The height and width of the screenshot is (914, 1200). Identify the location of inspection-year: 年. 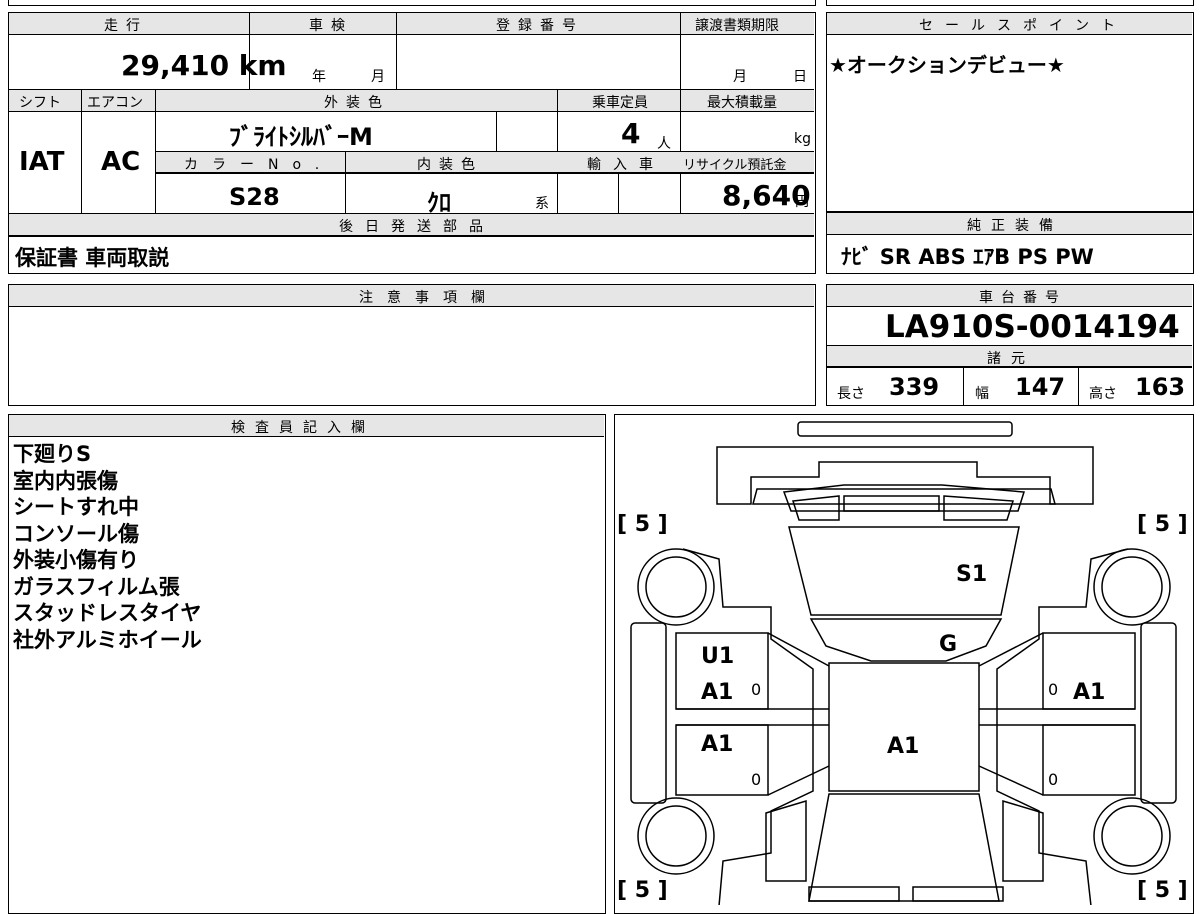
(319, 77).